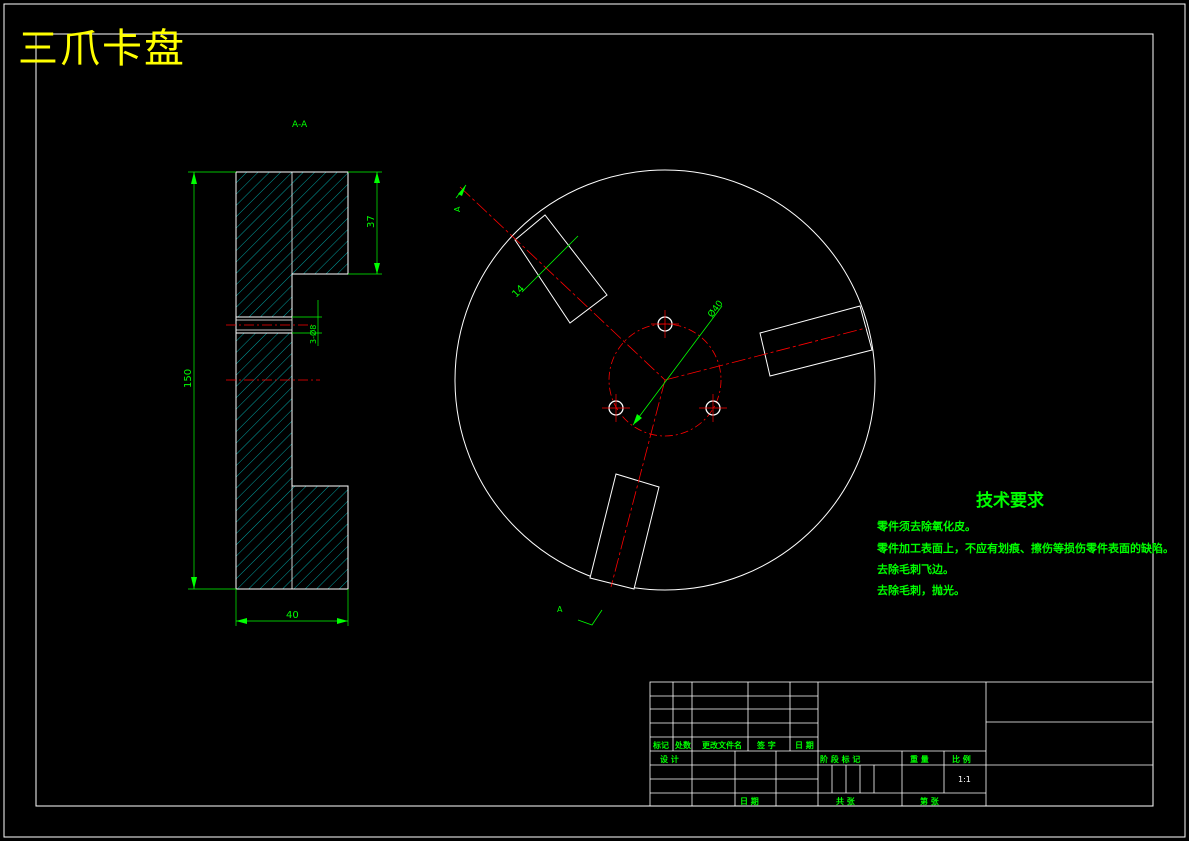 The image size is (1189, 841). Describe the element at coordinates (518, 291) in the screenshot. I see `dim-slot-width: 14` at that location.